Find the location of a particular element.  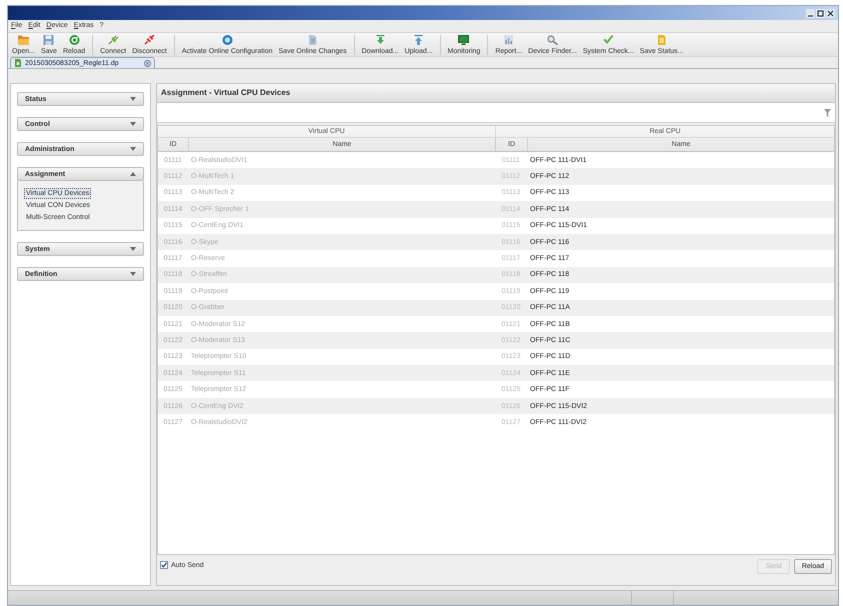

chevron-up-icon is located at coordinates (133, 174).